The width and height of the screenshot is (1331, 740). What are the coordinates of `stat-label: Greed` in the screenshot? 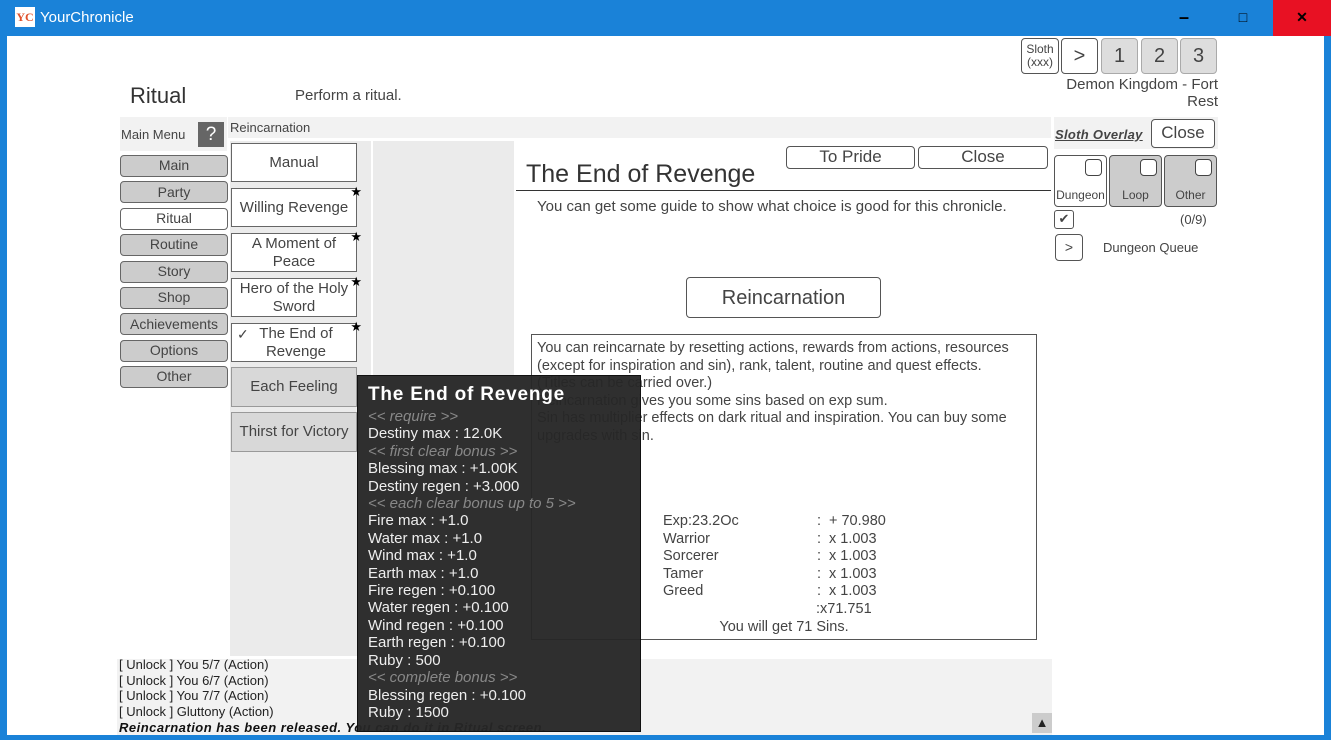 It's located at (683, 591).